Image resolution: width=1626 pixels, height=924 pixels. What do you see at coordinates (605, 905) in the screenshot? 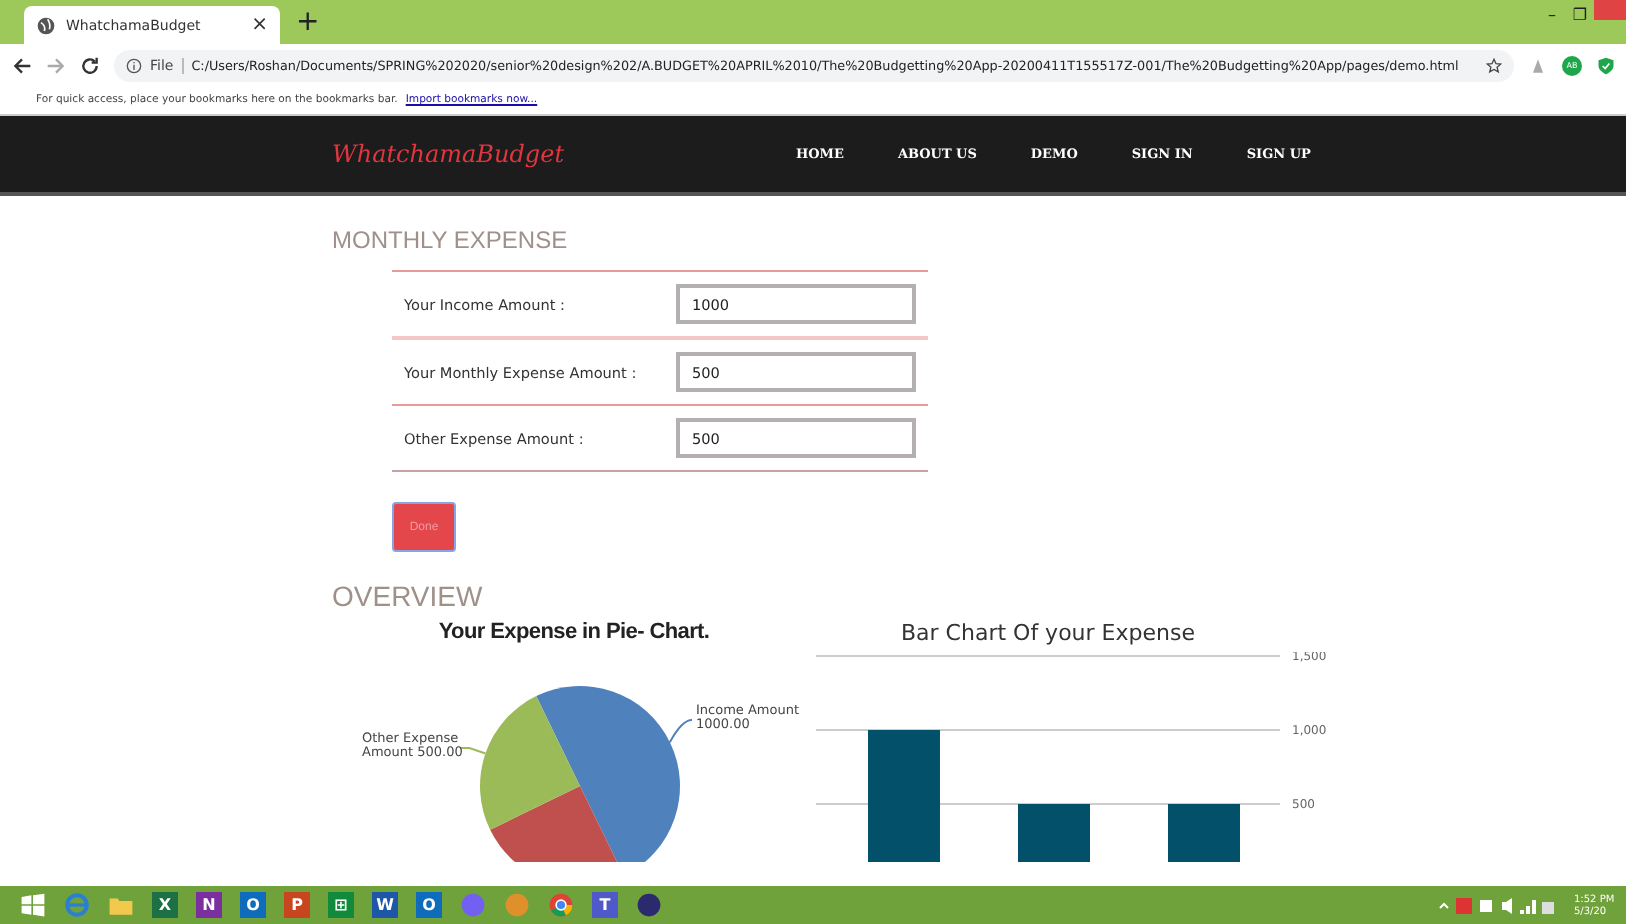
I see `app-icon: T` at bounding box center [605, 905].